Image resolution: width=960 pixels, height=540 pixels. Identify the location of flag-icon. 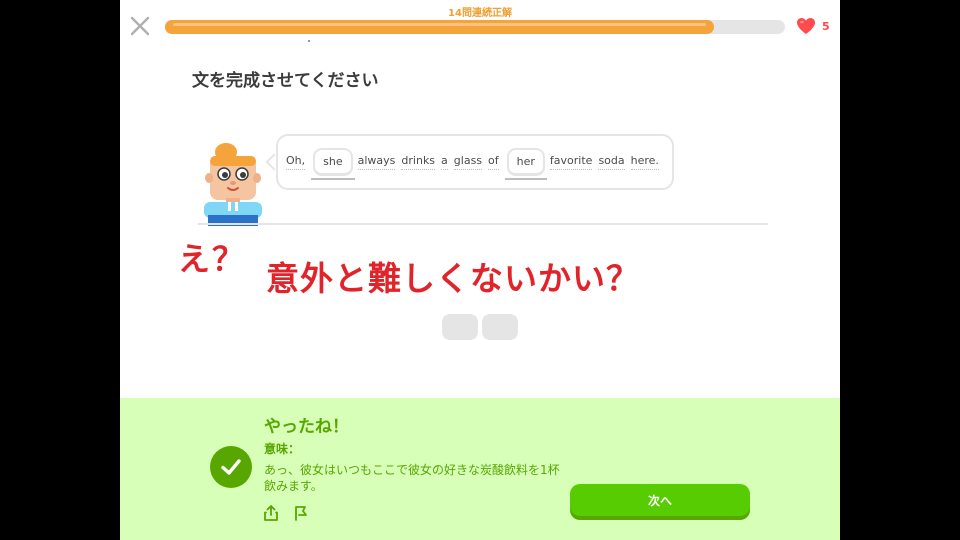
(301, 513).